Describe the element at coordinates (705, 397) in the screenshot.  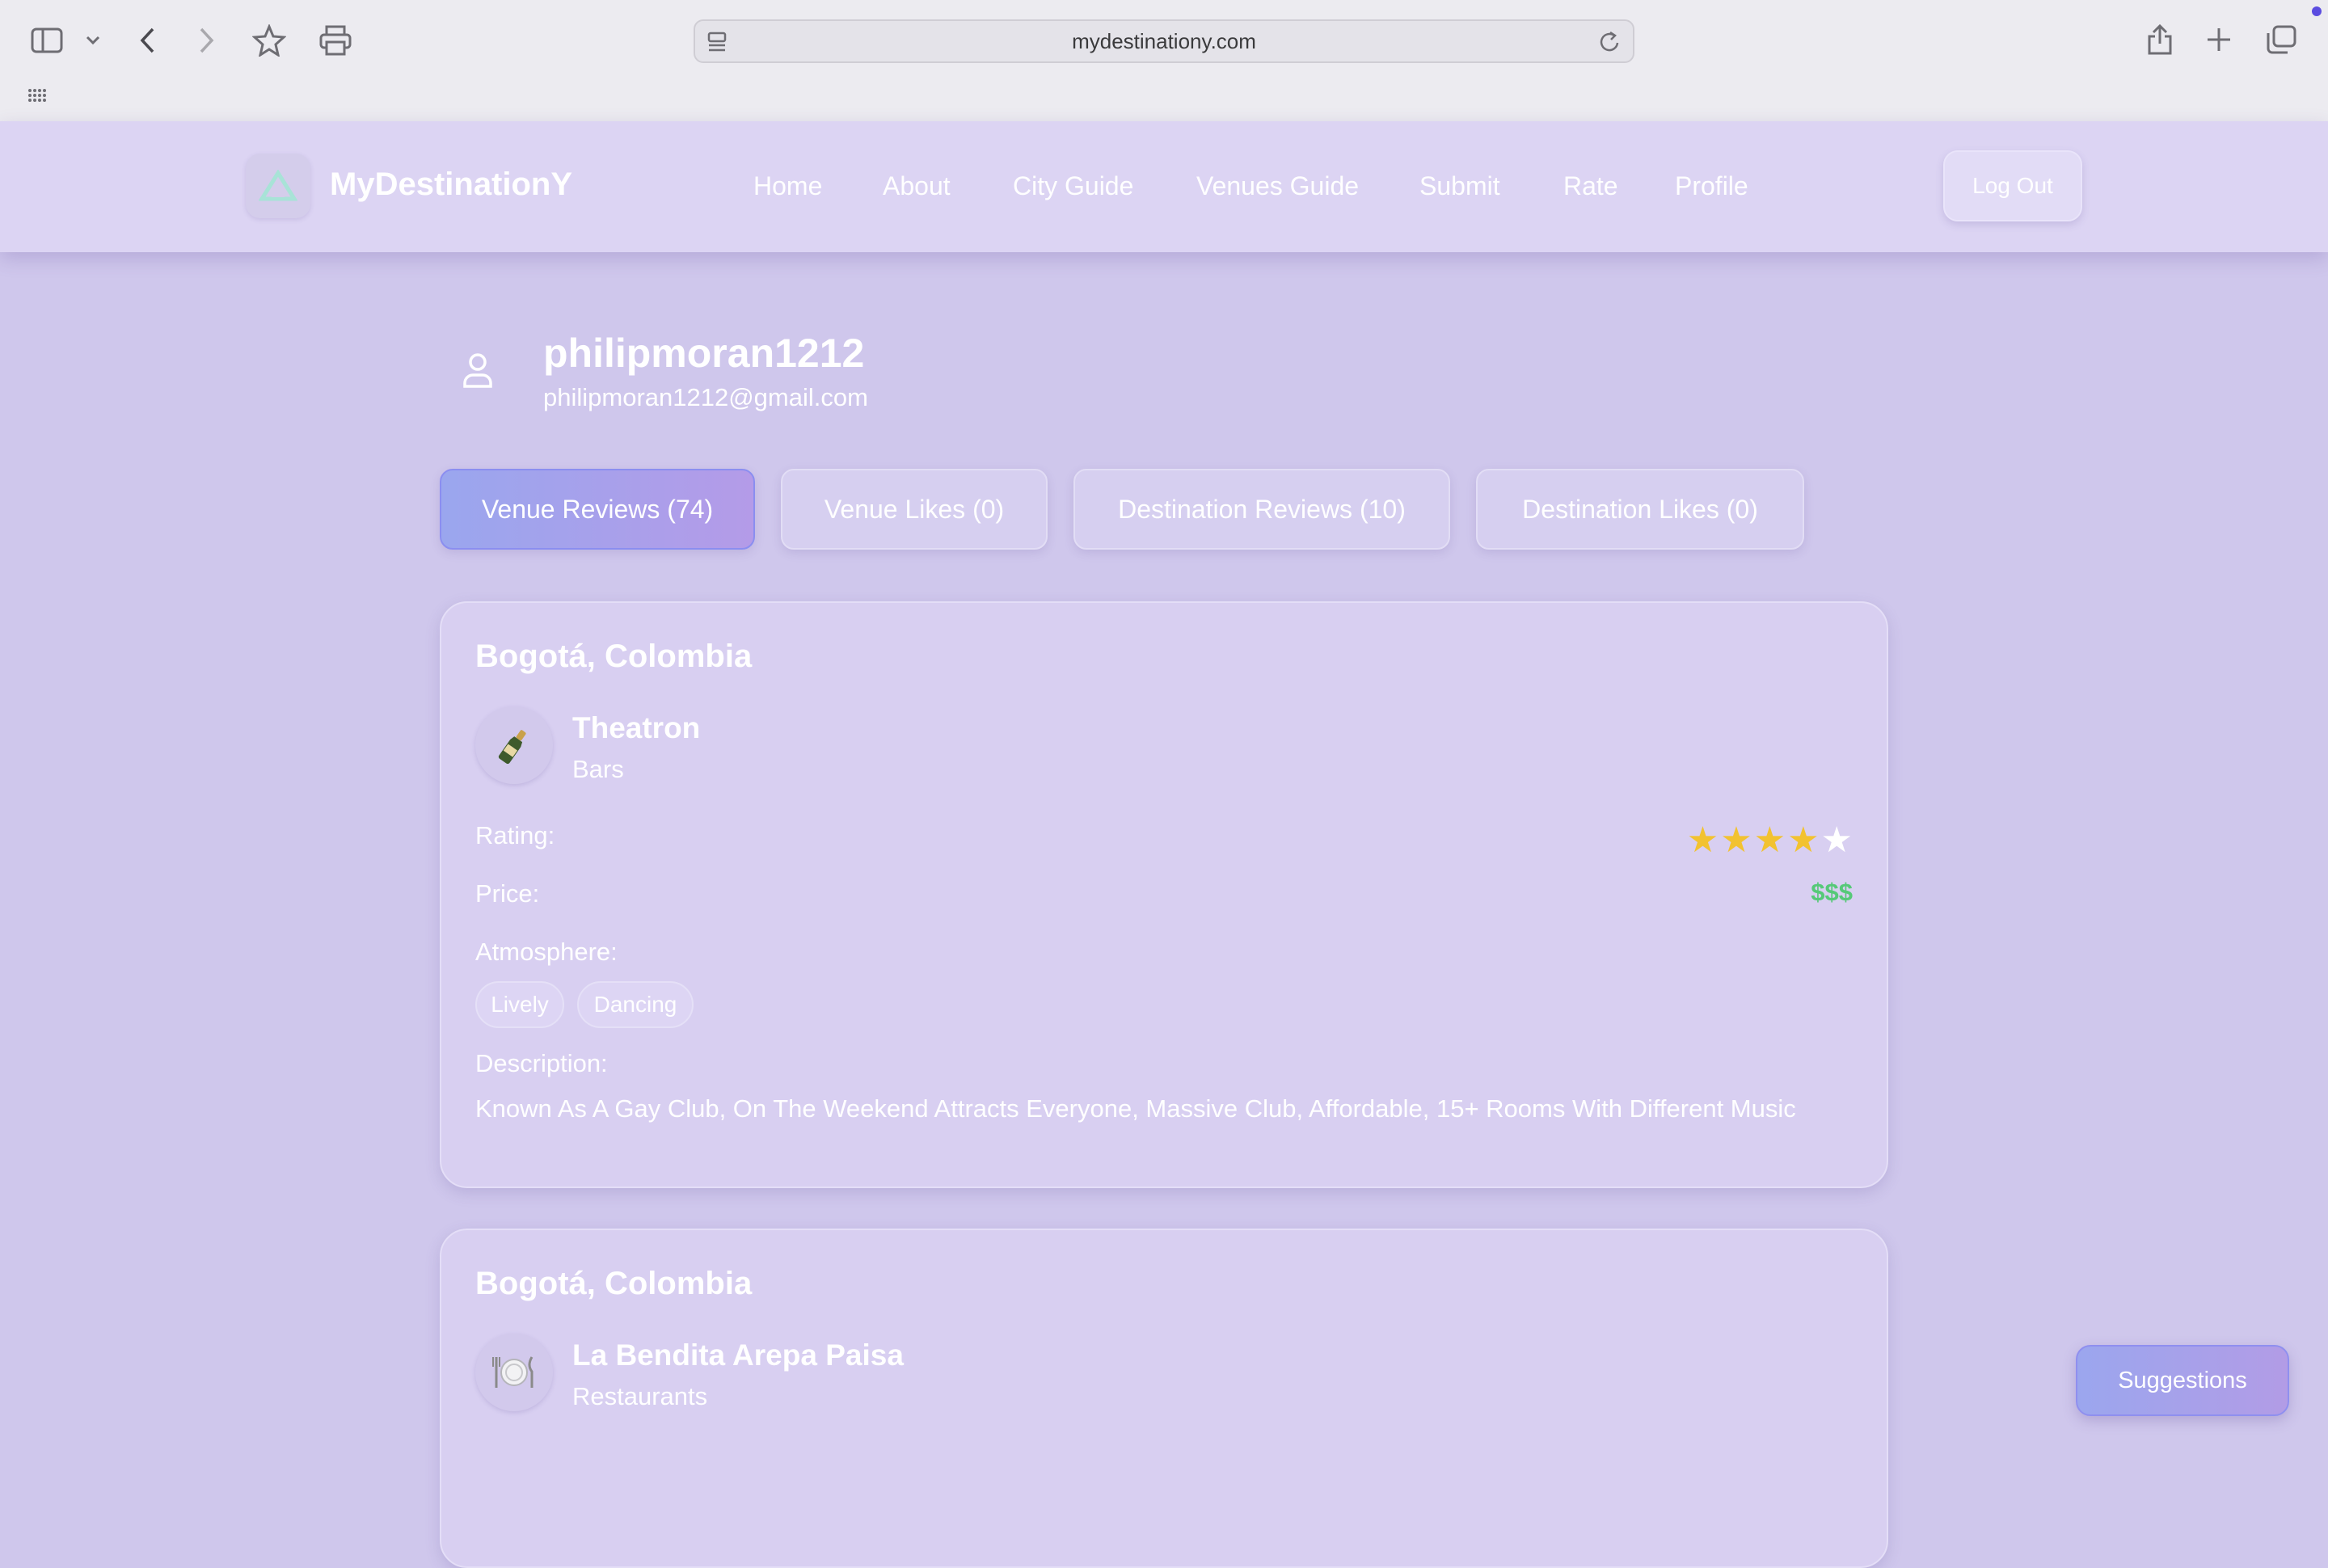
I see `profile-email: philipmoran1212@gmail.com` at that location.